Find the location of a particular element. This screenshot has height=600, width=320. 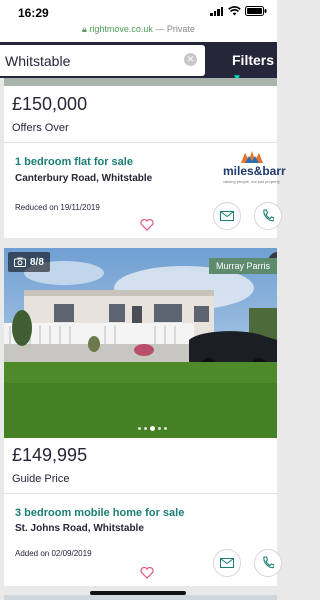

agent-logo: Murray Parris is located at coordinates (243, 266).